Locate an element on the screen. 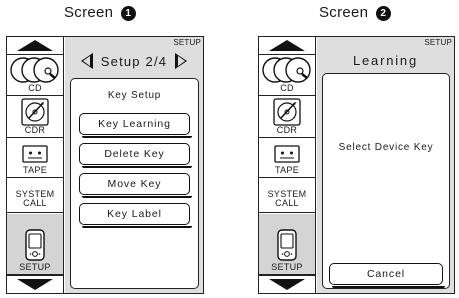 The image size is (459, 298). screen-2-caption-label: Screen is located at coordinates (344, 12).